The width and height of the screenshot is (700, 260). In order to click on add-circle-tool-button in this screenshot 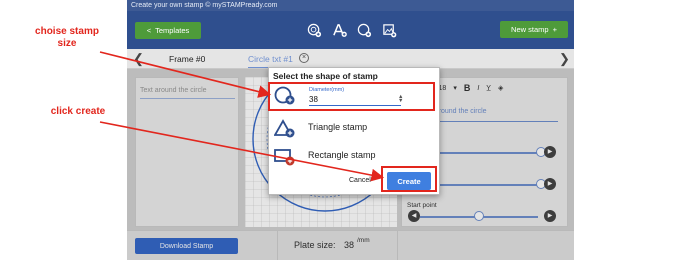, I will do `click(314, 30)`.